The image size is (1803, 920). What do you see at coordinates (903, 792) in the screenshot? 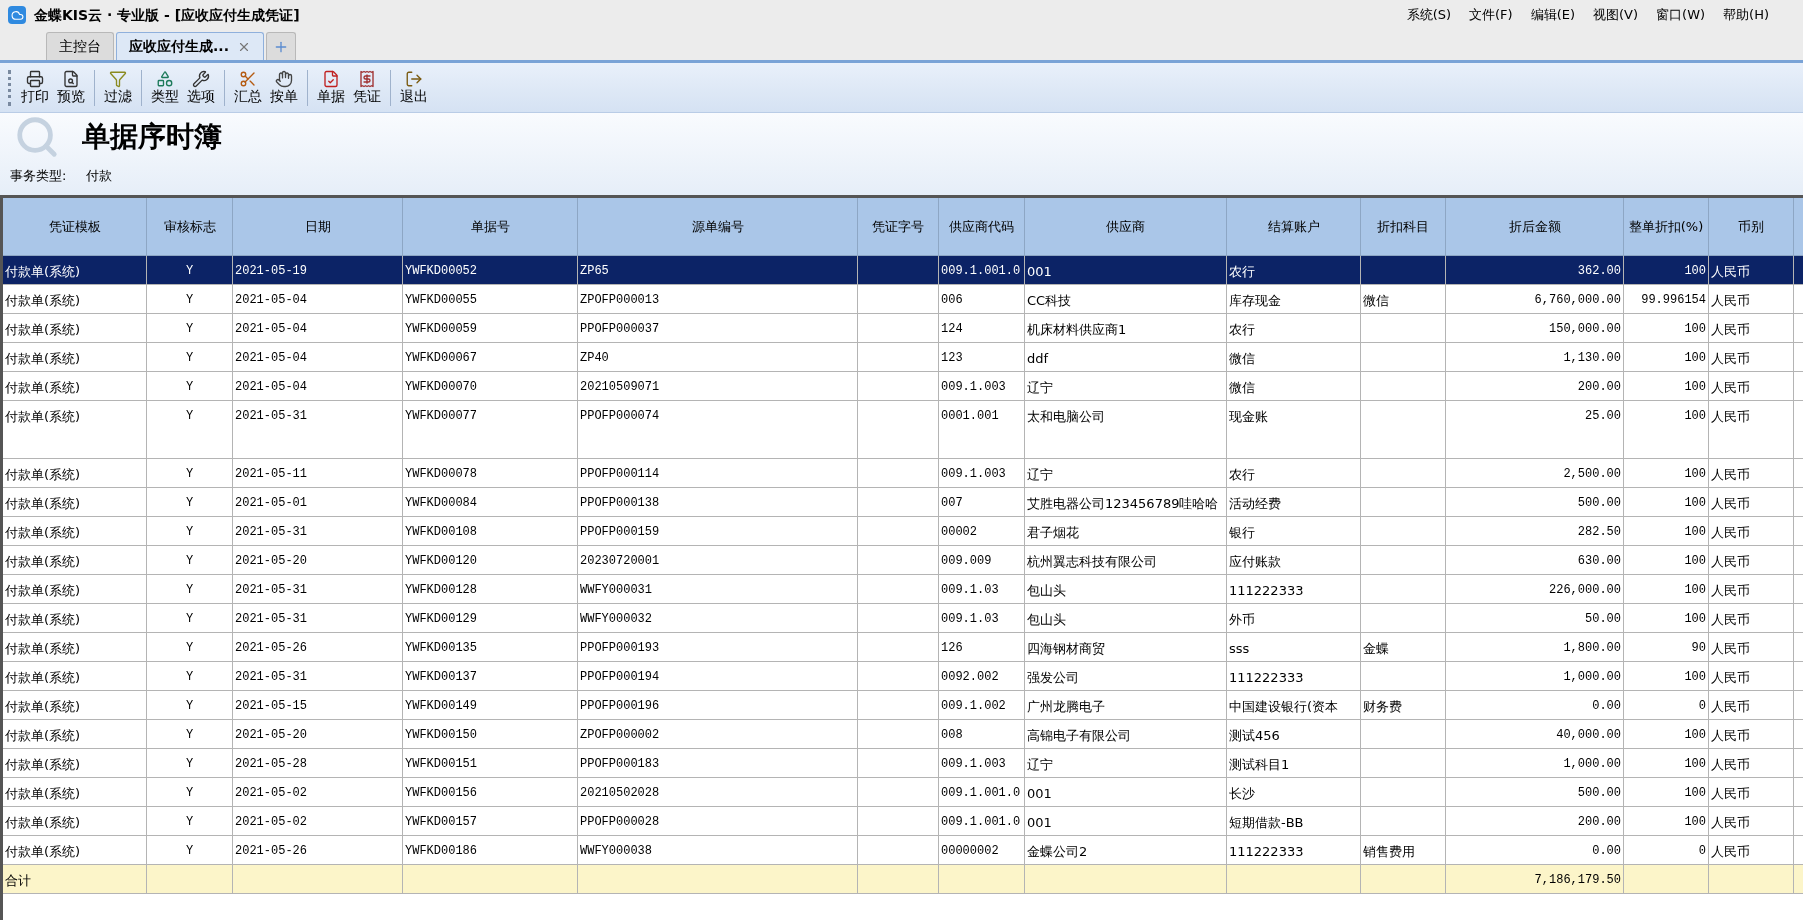
I see `table-row: 付款单(系统) Y 2021-05-02 YWFKD00156 20210502028 009.1.001.0 001 长沙 500.00 100 人民币` at bounding box center [903, 792].